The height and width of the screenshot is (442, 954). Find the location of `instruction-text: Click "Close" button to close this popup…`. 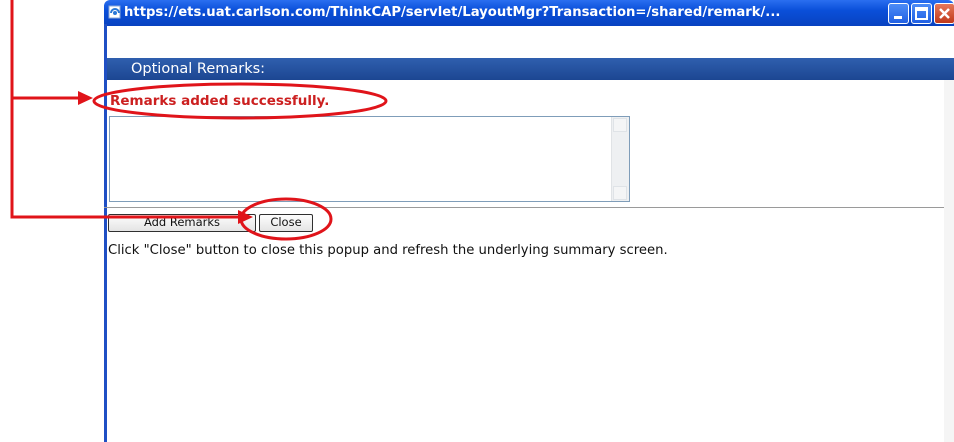

instruction-text: Click "Close" button to close this popup… is located at coordinates (388, 250).